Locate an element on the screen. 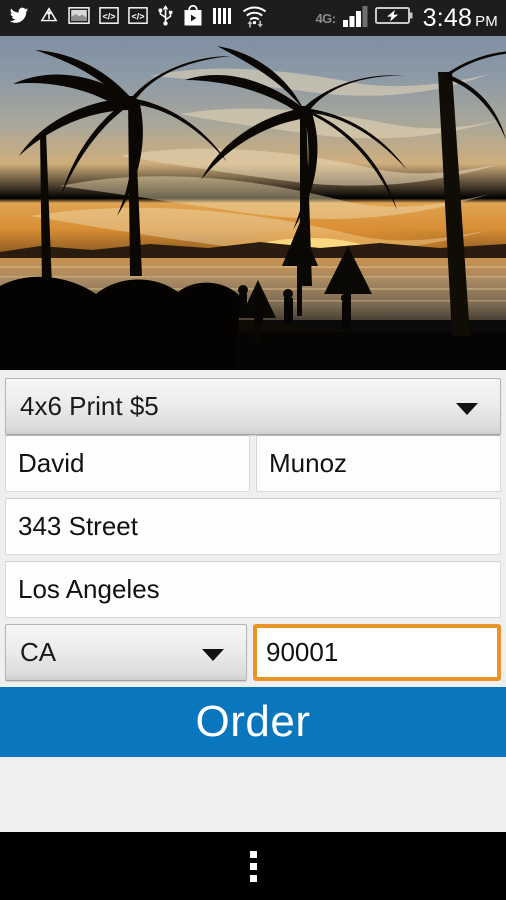 The width and height of the screenshot is (506, 900). city-value: Los Angeles is located at coordinates (89, 589).